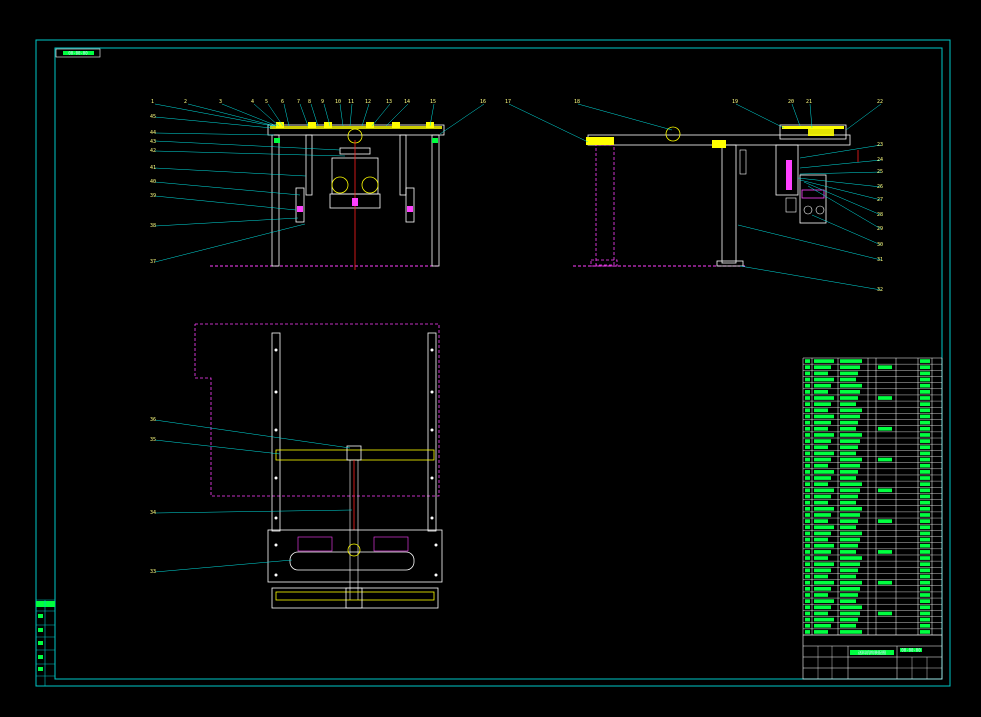 Image resolution: width=981 pixels, height=717 pixels. I want to click on front-label-7: 7, so click(298, 102).